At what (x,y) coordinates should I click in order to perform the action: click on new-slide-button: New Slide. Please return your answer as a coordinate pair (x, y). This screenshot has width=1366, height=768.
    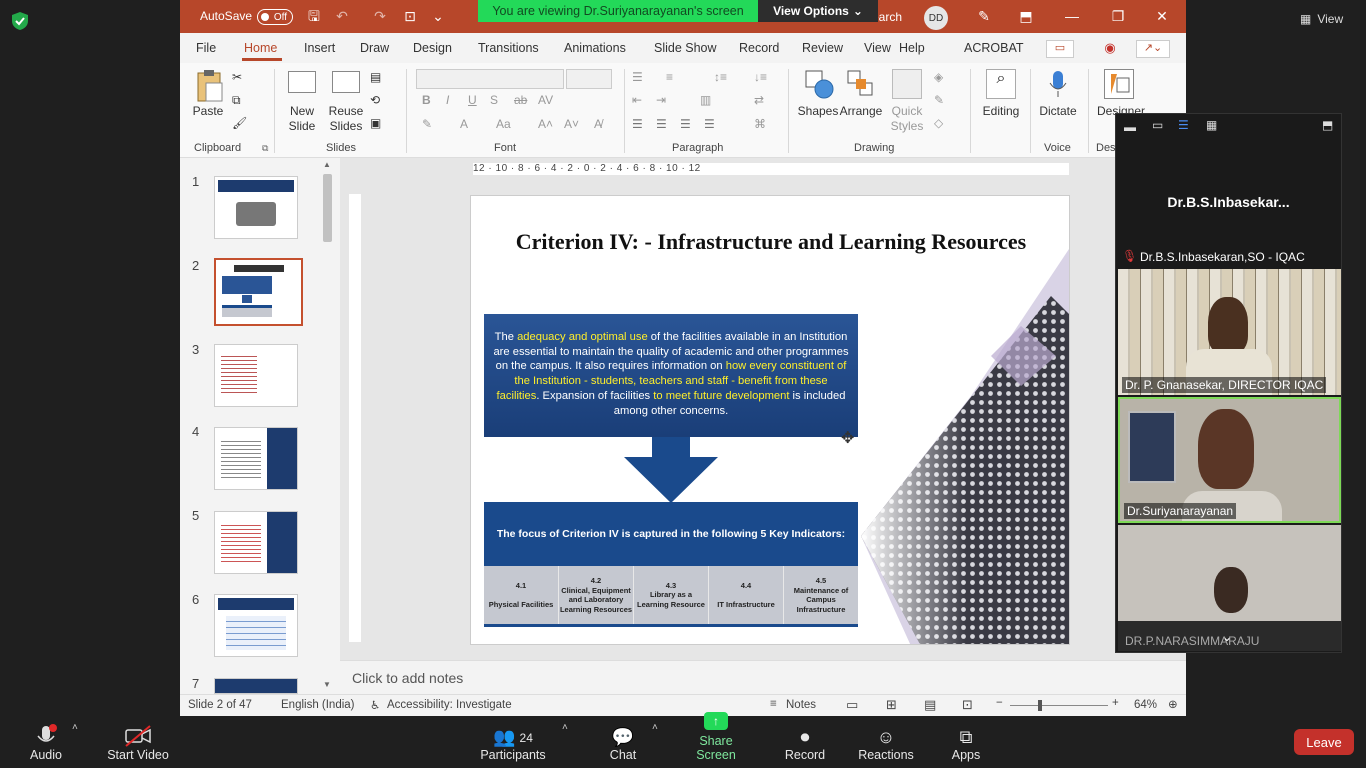
    Looking at the image, I should click on (302, 119).